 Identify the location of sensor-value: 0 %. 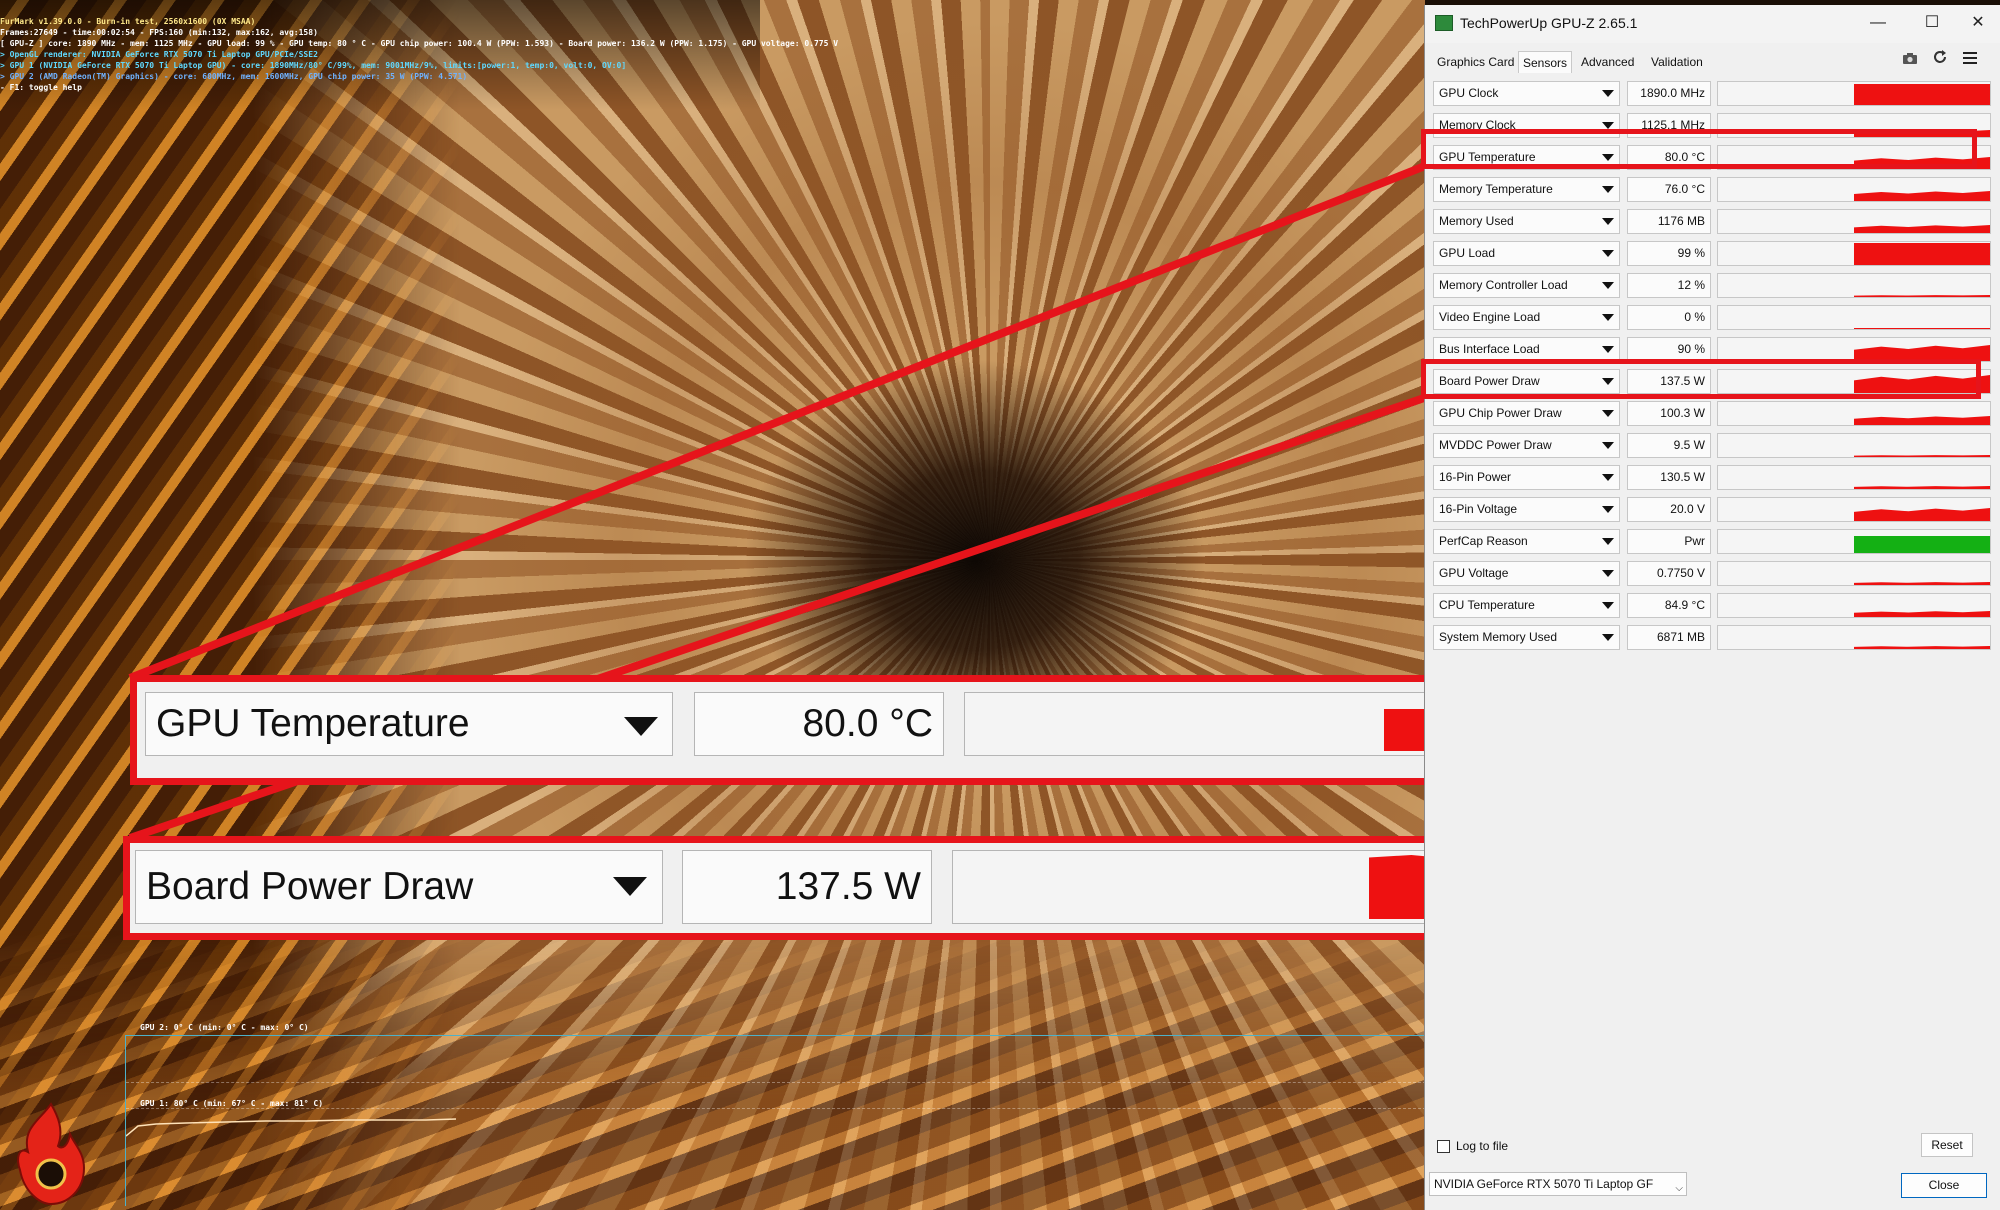
(1669, 317).